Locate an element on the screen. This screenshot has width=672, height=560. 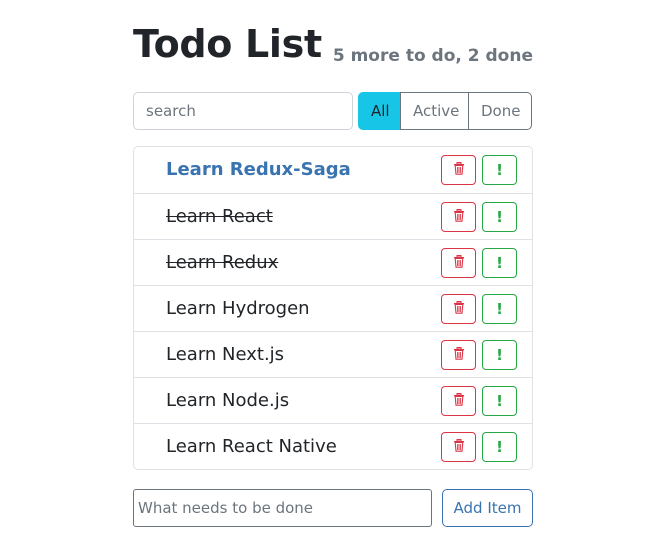
list-item: Learn React Native ! is located at coordinates (333, 446).